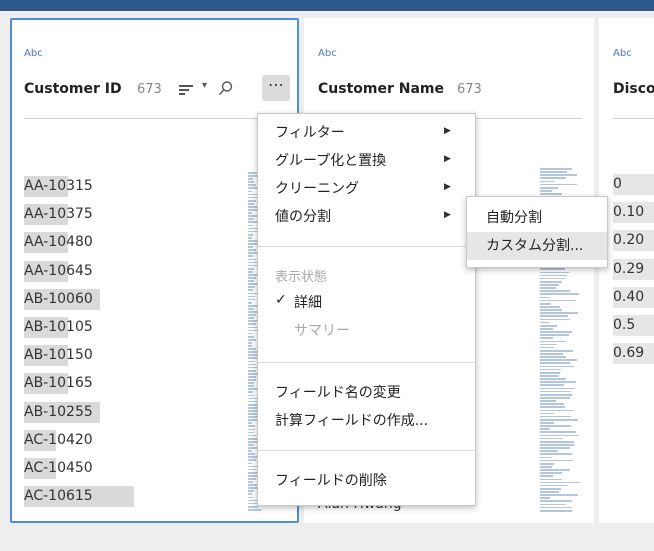 The width and height of the screenshot is (654, 551). I want to click on list-item: AC-10615, so click(79, 496).